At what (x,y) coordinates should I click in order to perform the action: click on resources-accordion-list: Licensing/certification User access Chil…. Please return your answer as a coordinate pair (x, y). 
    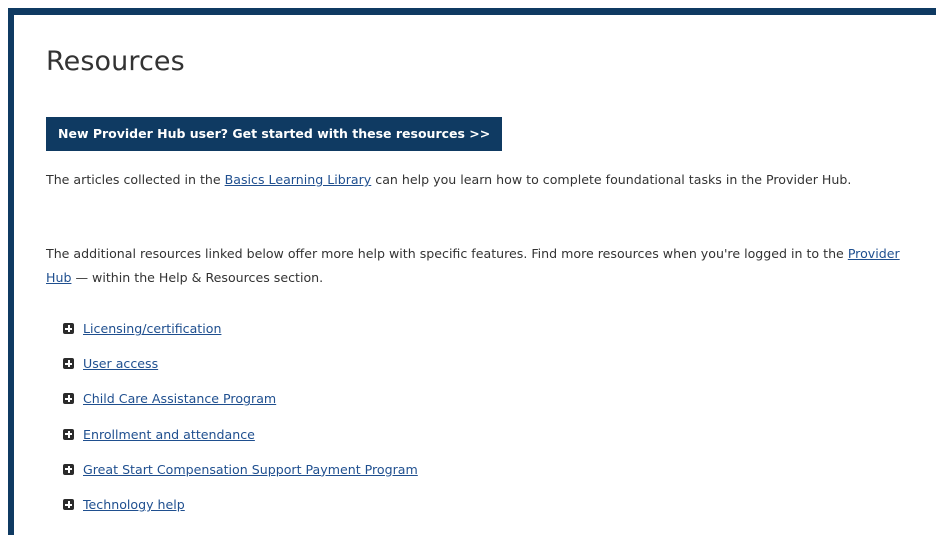
    Looking at the image, I should click on (240, 416).